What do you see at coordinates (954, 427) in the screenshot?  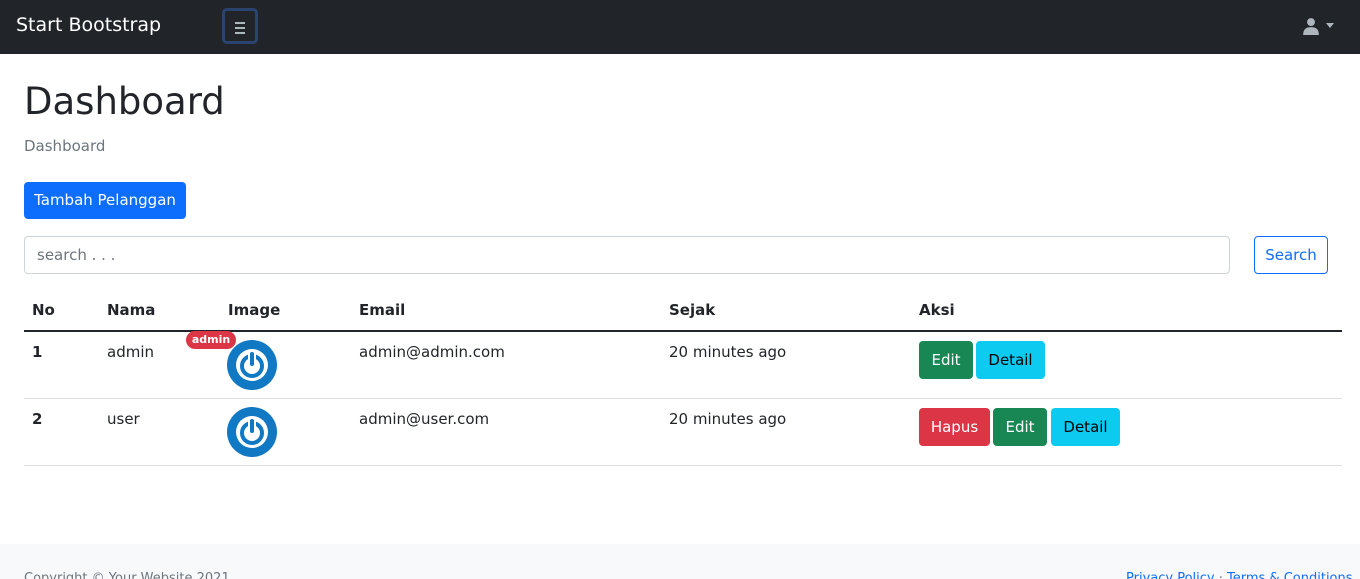 I see `delete-button: Hapus` at bounding box center [954, 427].